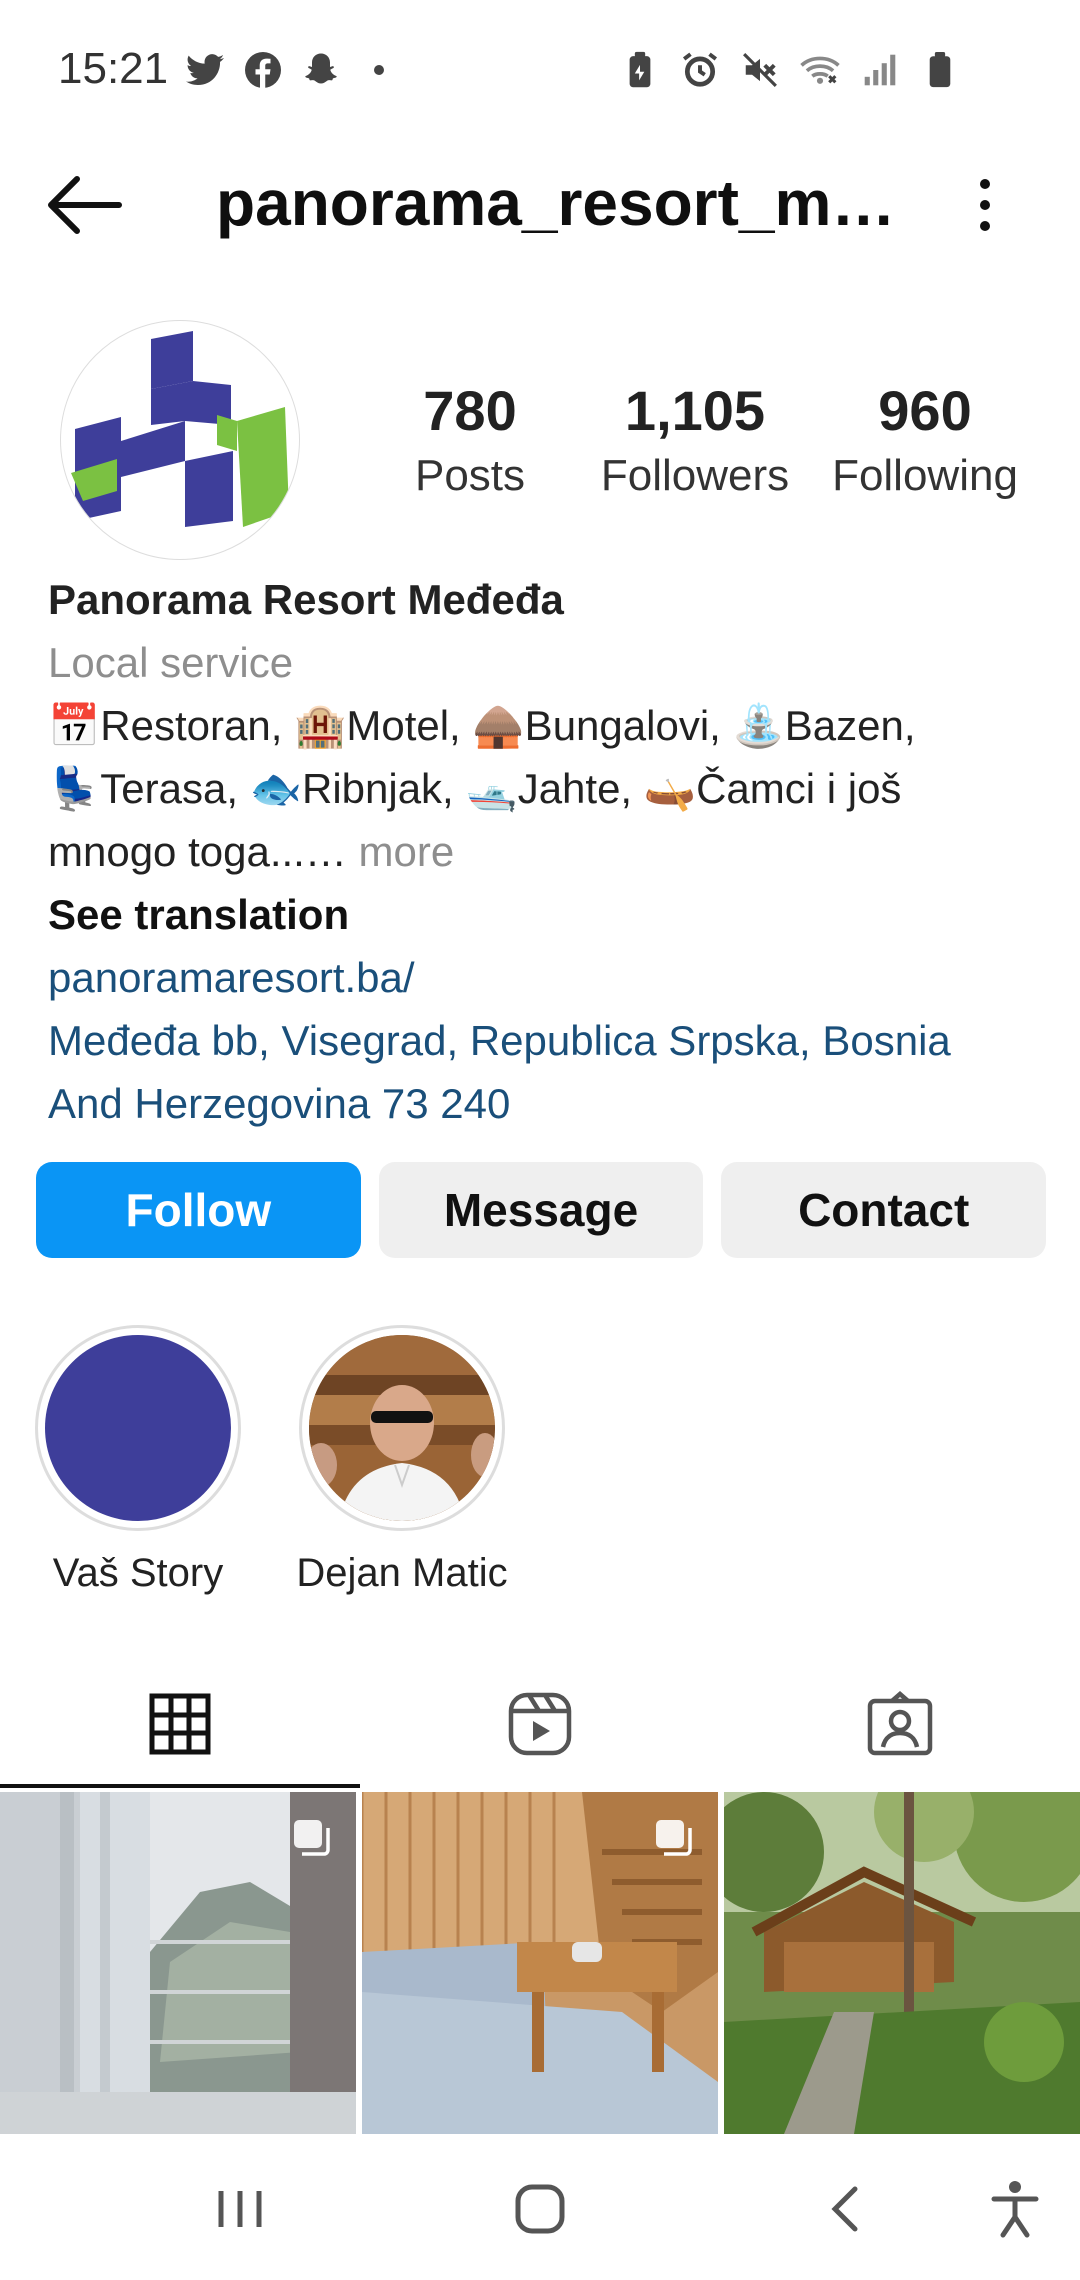  I want to click on follow-button: Follow, so click(198, 1210).